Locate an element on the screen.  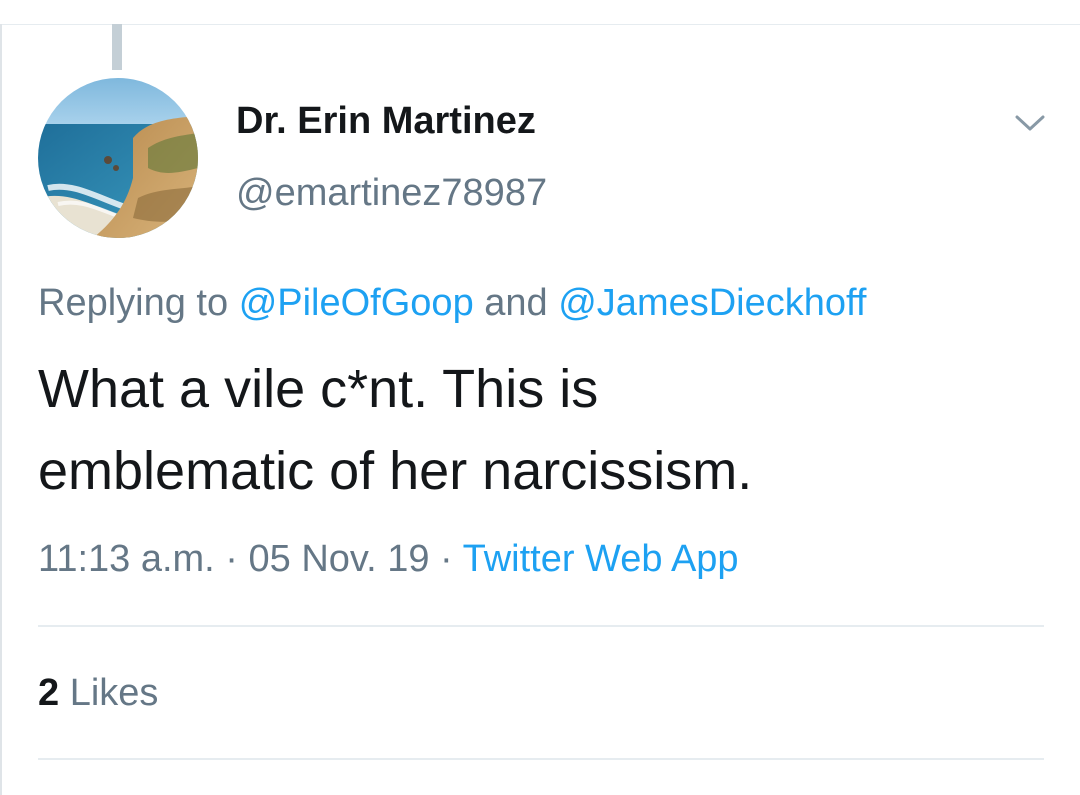
likes-count: 2 is located at coordinates (49, 693).